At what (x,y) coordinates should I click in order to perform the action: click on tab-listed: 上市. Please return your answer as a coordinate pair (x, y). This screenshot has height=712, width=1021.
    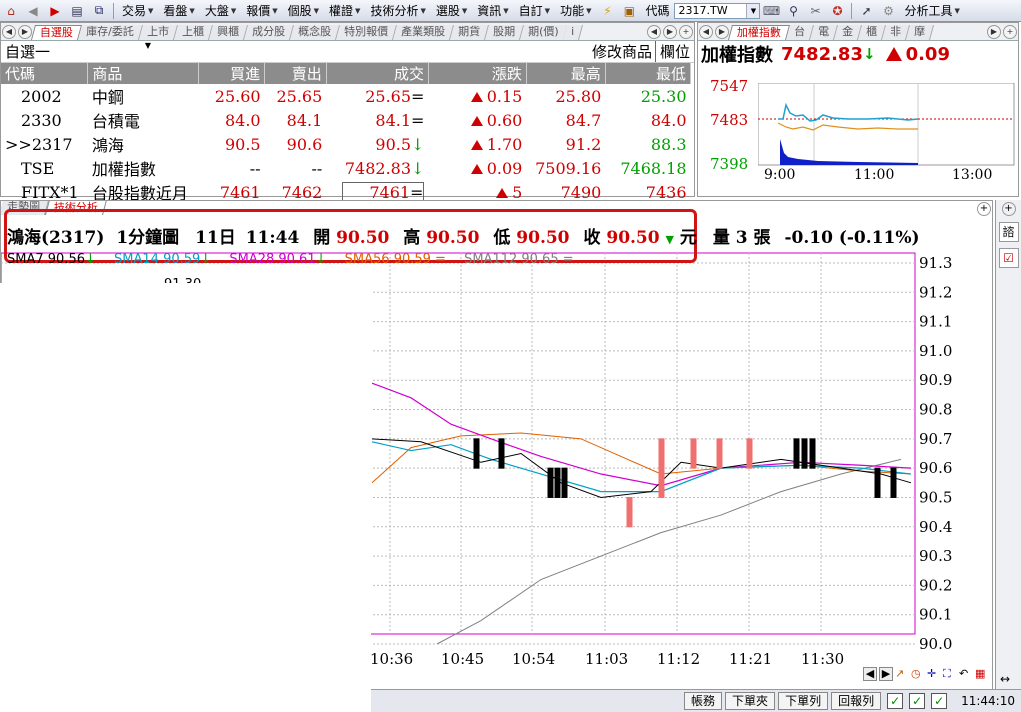
    Looking at the image, I should click on (158, 32).